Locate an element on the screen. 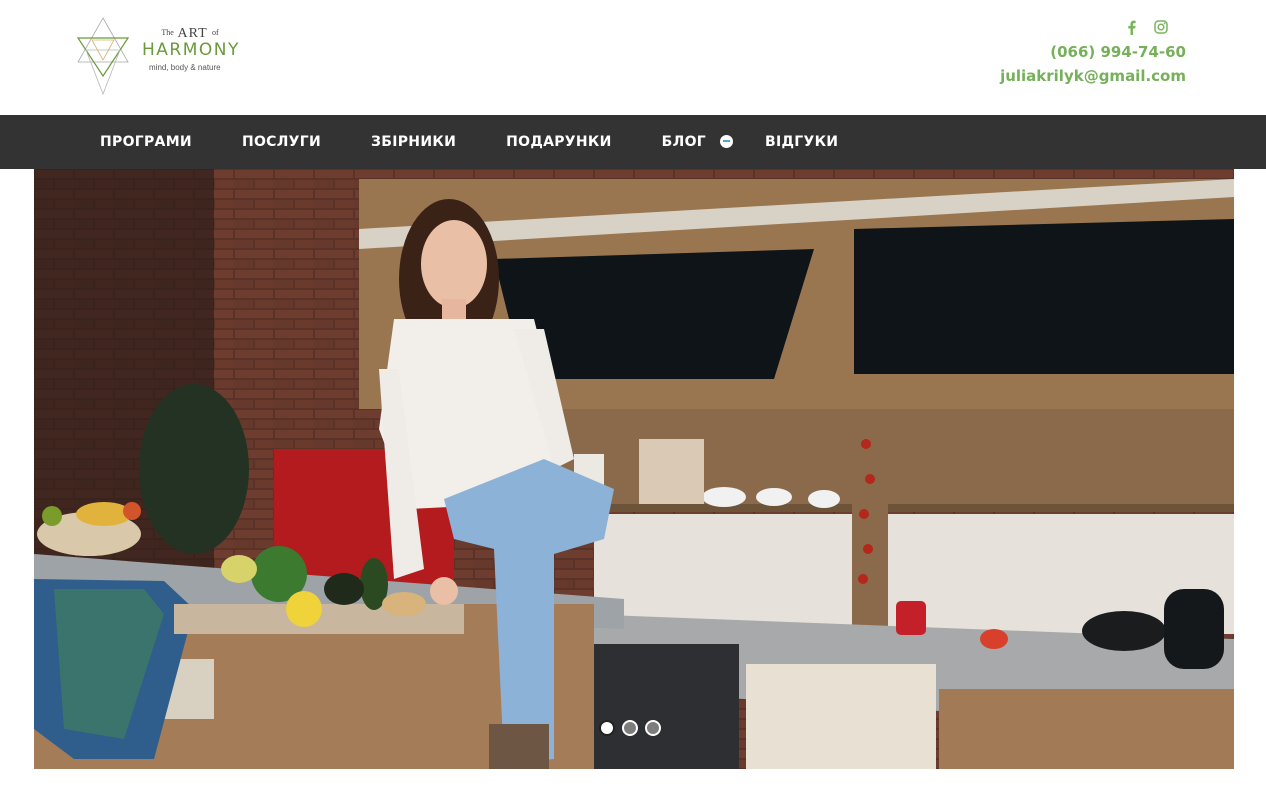  site-logo: The ART of HARMONY mind, body & nature is located at coordinates (161, 56).